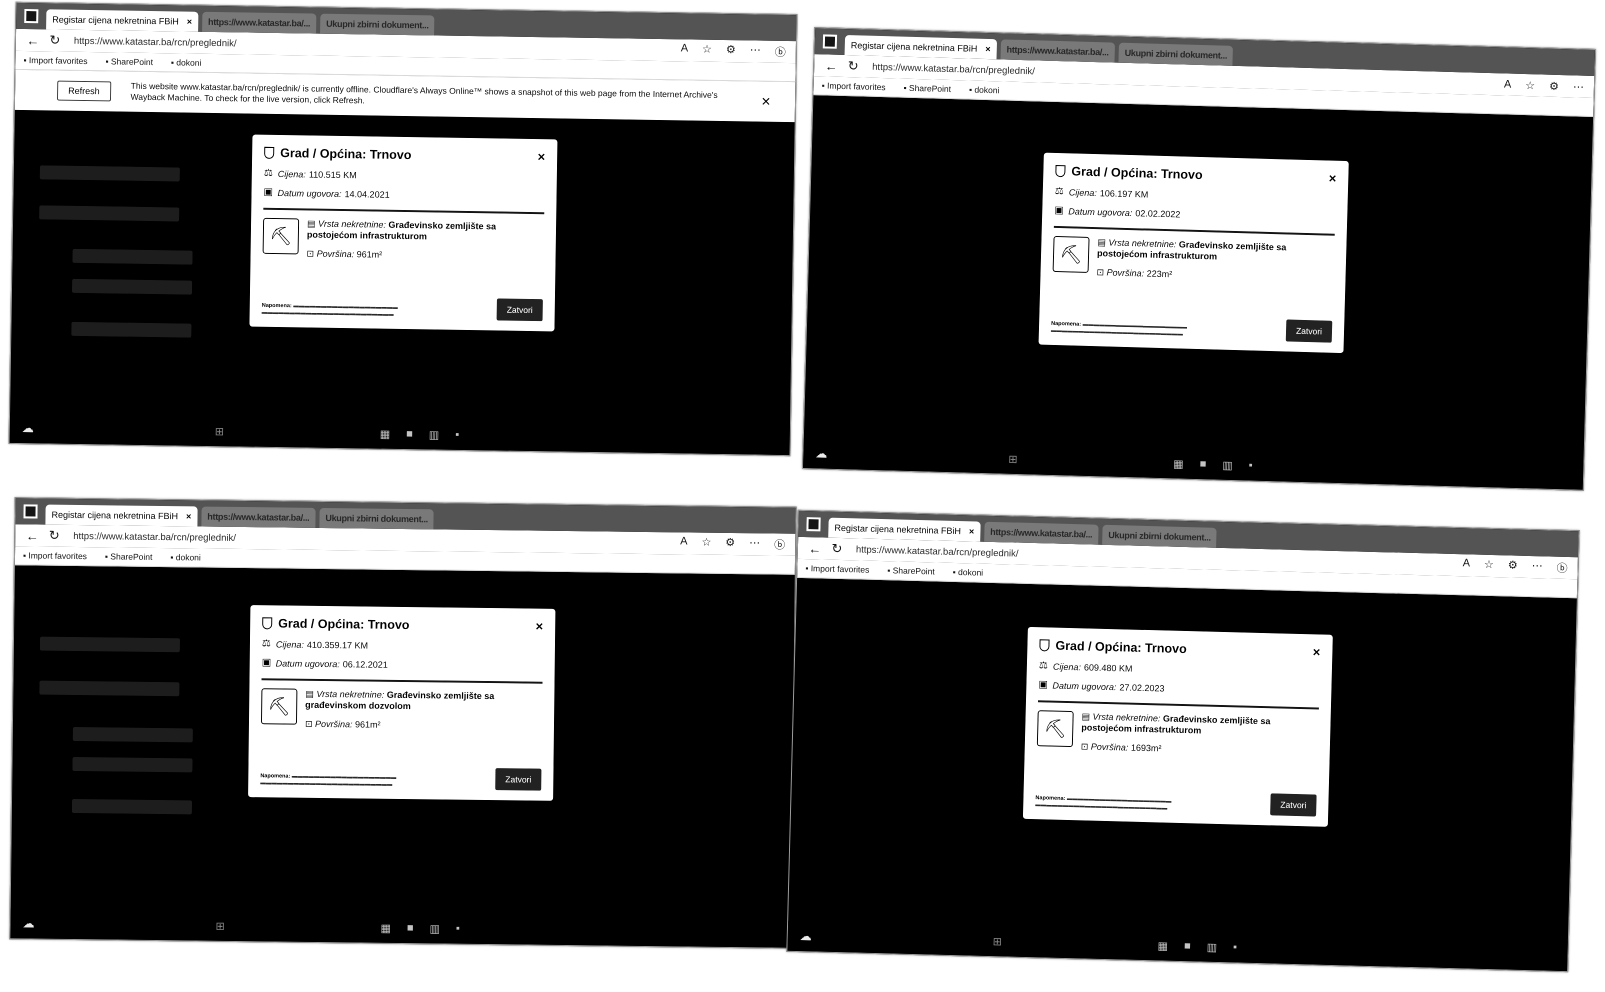 This screenshot has height=992, width=1605. Describe the element at coordinates (1044, 644) in the screenshot. I see `shield-icon` at that location.